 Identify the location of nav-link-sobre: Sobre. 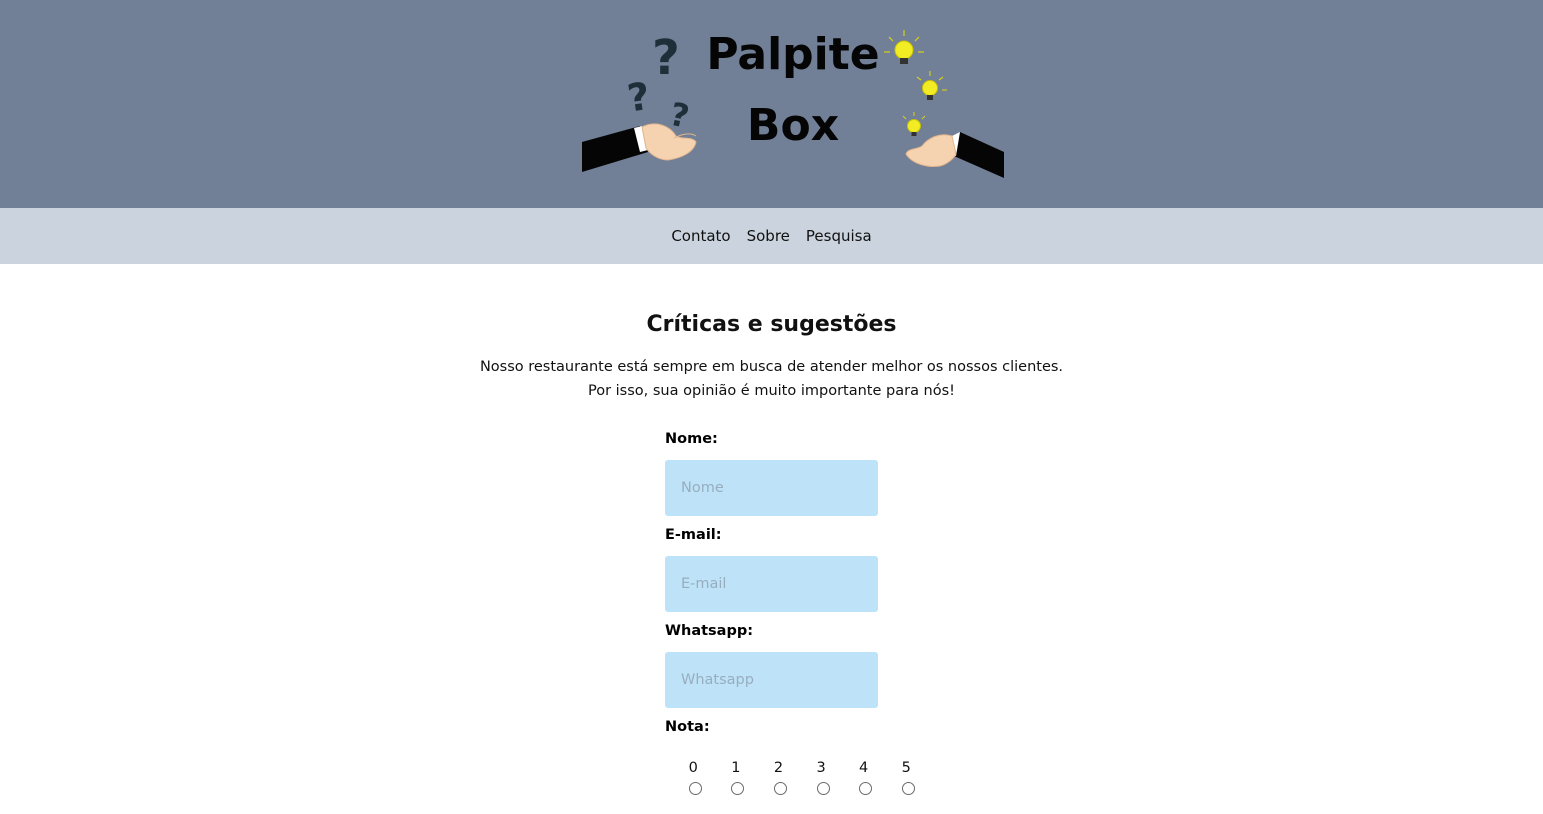
(768, 236).